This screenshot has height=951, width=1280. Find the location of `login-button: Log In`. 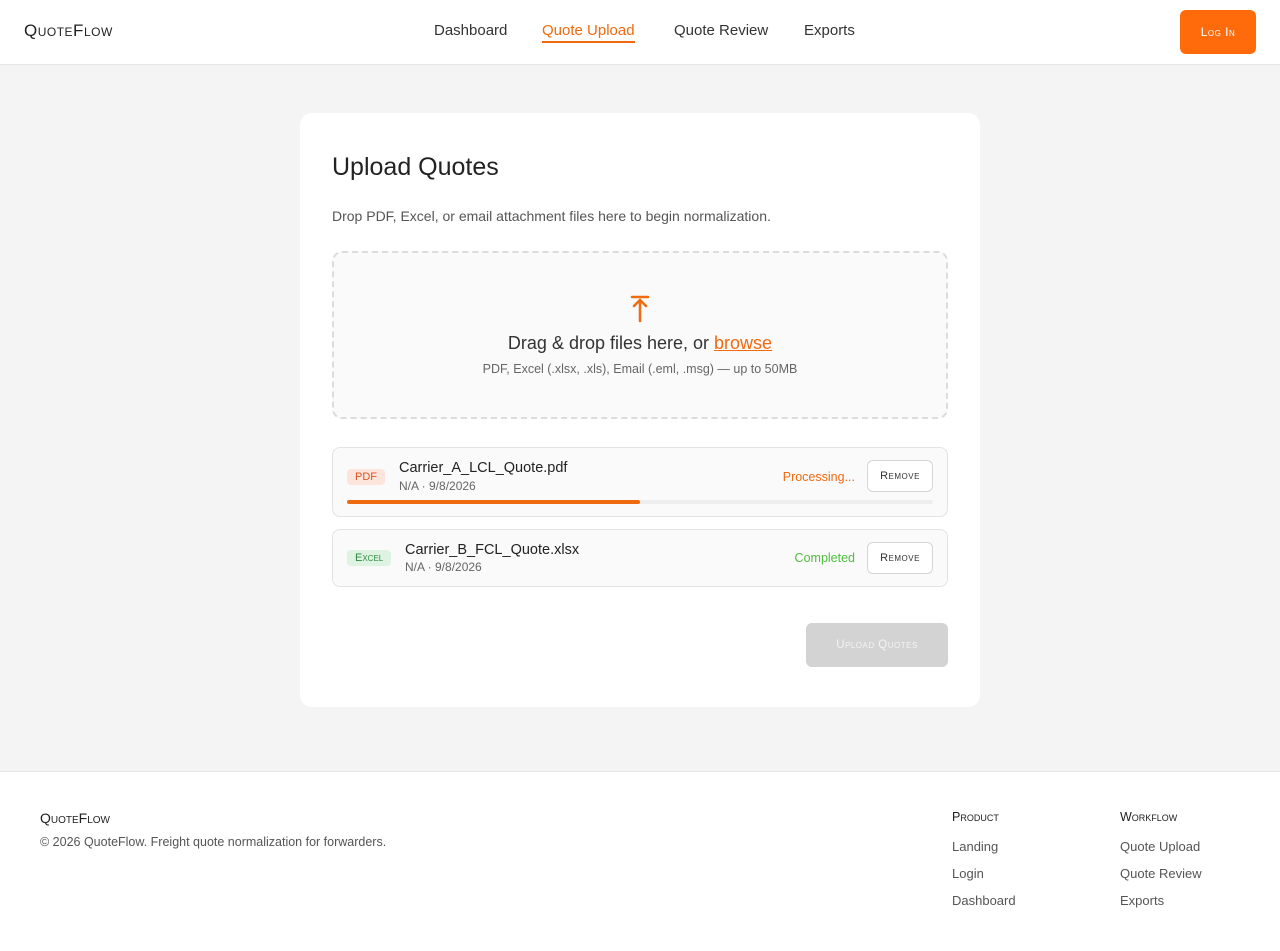

login-button: Log In is located at coordinates (1218, 32).